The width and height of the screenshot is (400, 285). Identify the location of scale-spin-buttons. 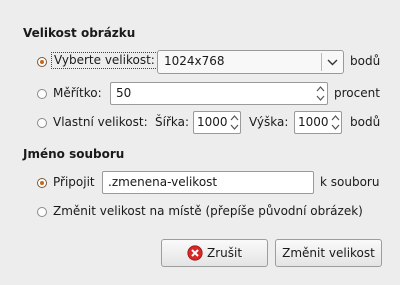
(320, 93).